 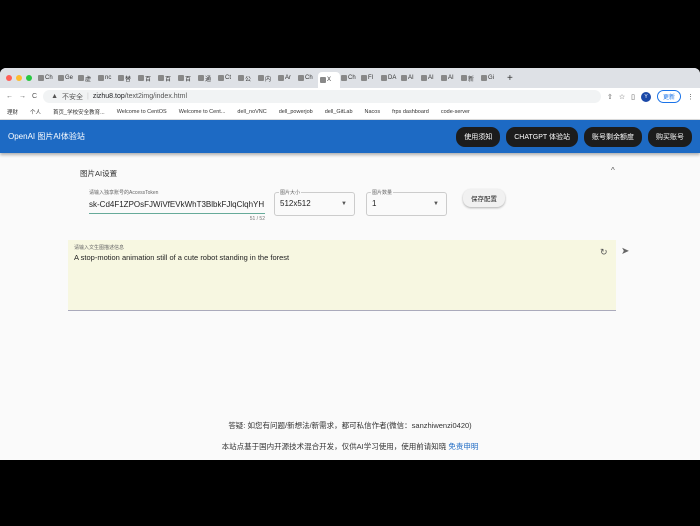 I want to click on bookmark-item: Welcome to CentOS, so click(x=142, y=112).